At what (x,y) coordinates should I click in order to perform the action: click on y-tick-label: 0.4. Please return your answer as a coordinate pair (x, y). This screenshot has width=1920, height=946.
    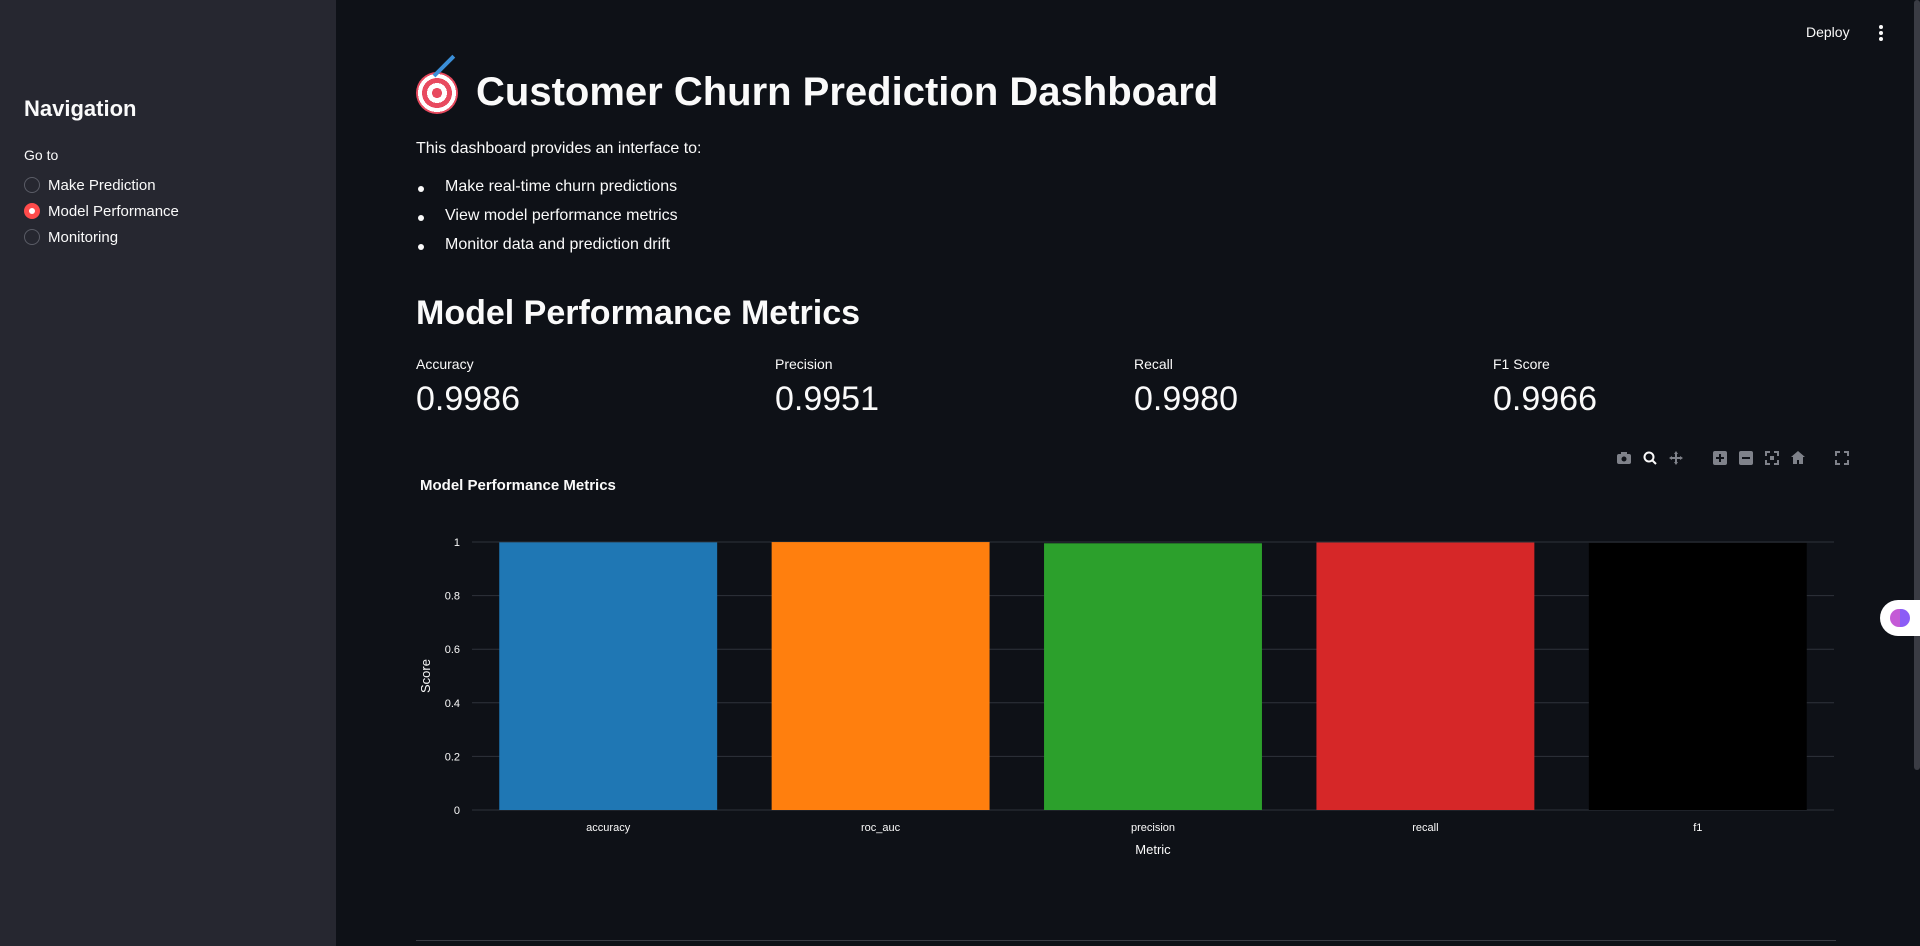
    Looking at the image, I should click on (452, 704).